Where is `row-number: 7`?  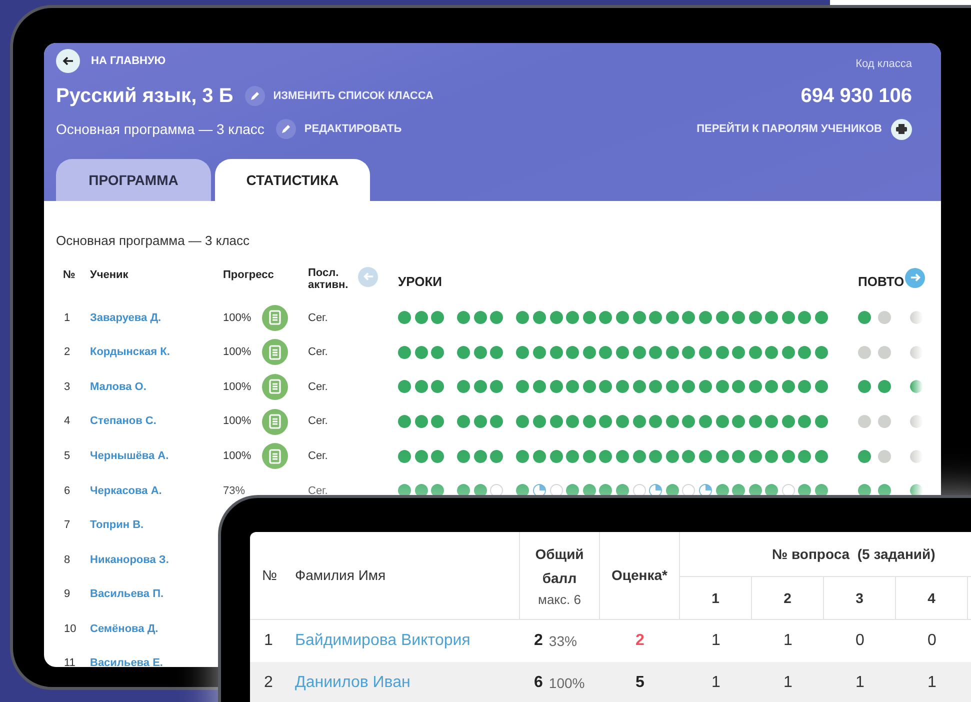
row-number: 7 is located at coordinates (67, 525).